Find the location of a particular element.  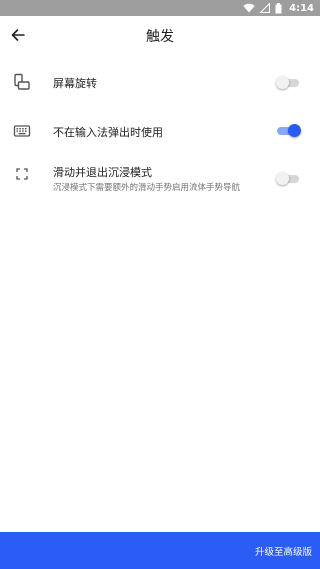

battery-icon is located at coordinates (278, 8).